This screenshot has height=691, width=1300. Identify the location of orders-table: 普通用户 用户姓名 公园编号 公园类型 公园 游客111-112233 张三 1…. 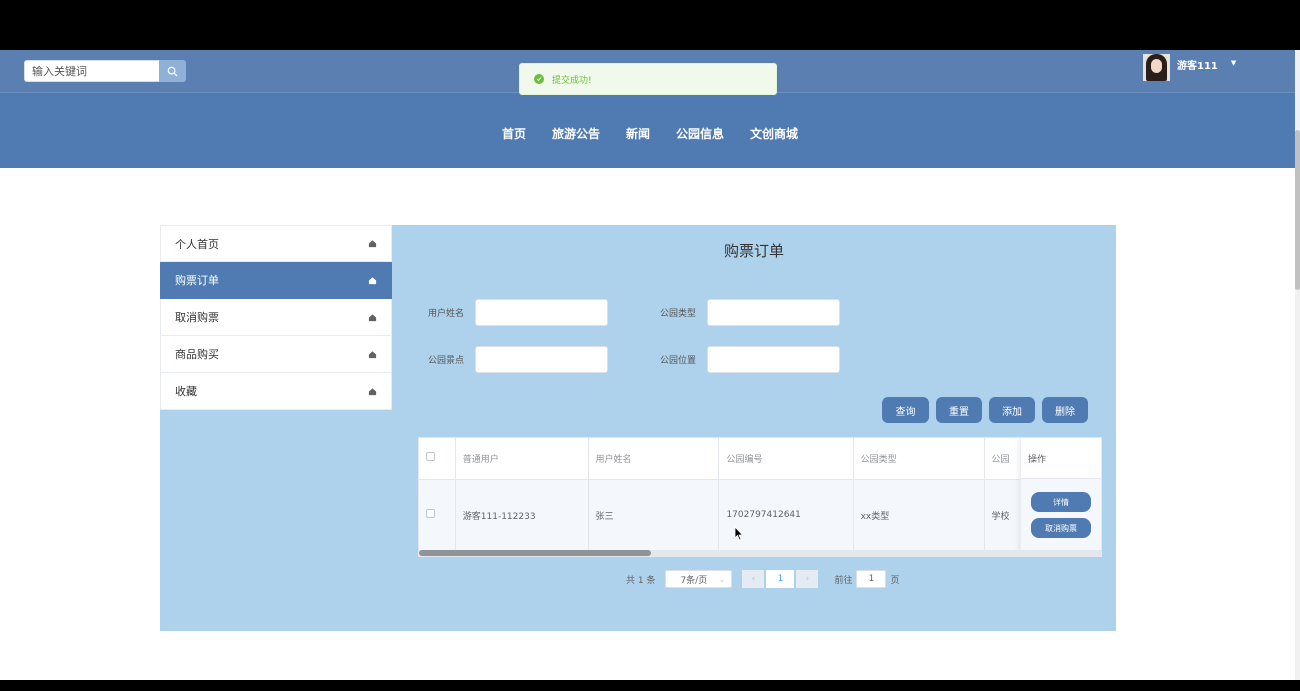
(760, 497).